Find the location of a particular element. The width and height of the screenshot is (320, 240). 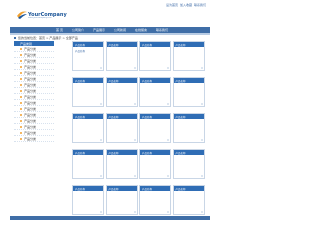

contact-link: 联系我们 is located at coordinates (200, 5).